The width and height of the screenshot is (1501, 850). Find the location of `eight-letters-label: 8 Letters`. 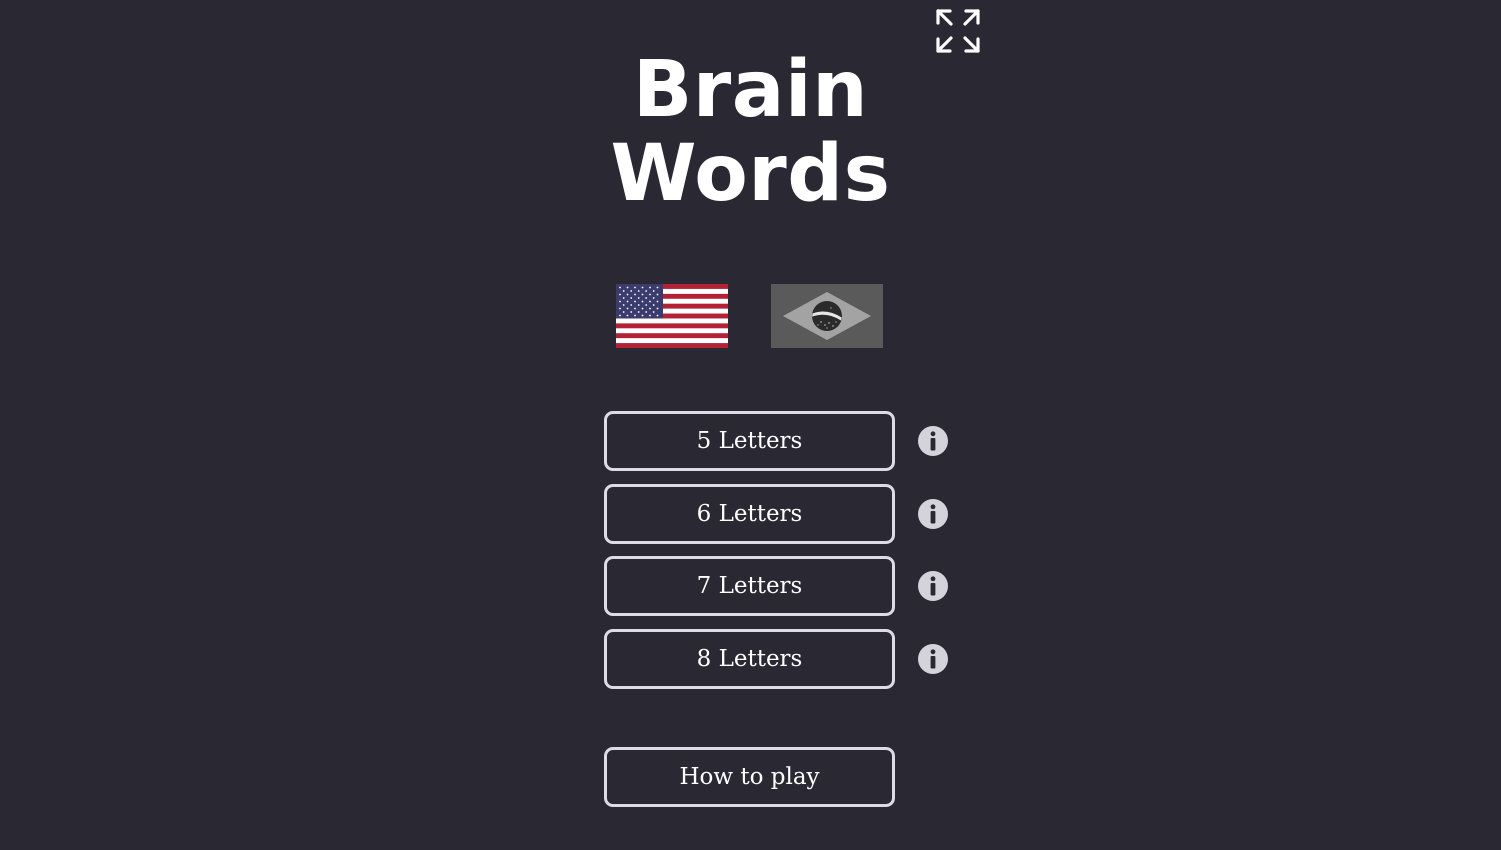

eight-letters-label: 8 Letters is located at coordinates (749, 659).